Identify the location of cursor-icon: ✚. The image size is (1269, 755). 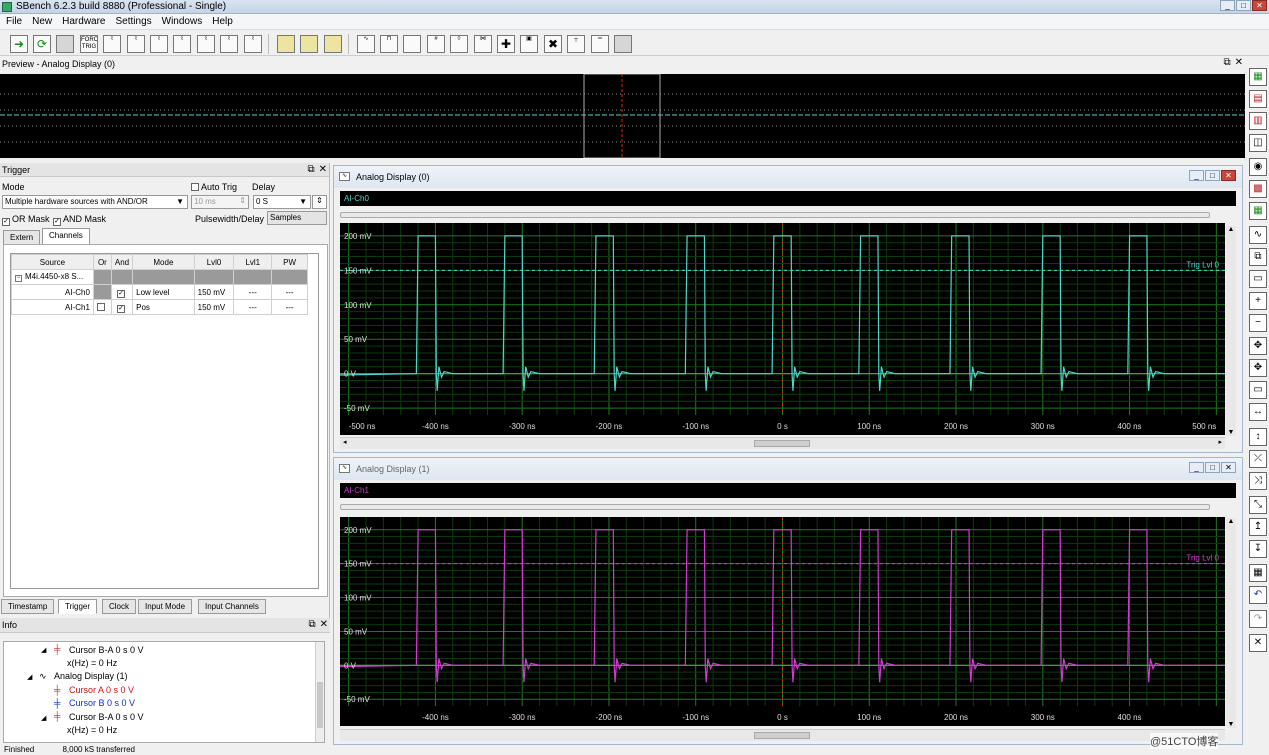
(506, 44).